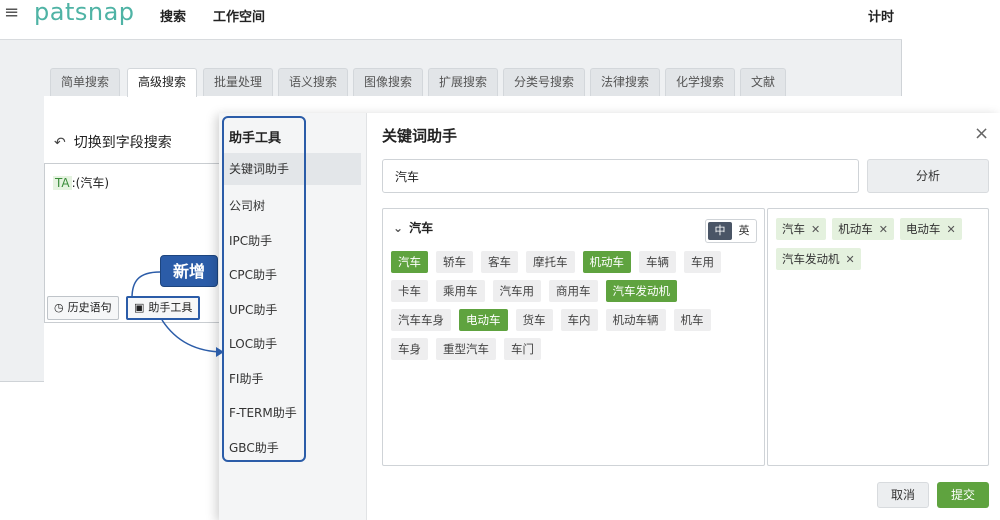 The height and width of the screenshot is (520, 1000). I want to click on switch-to-field-search: ↶ 切换到字段搜索, so click(113, 142).